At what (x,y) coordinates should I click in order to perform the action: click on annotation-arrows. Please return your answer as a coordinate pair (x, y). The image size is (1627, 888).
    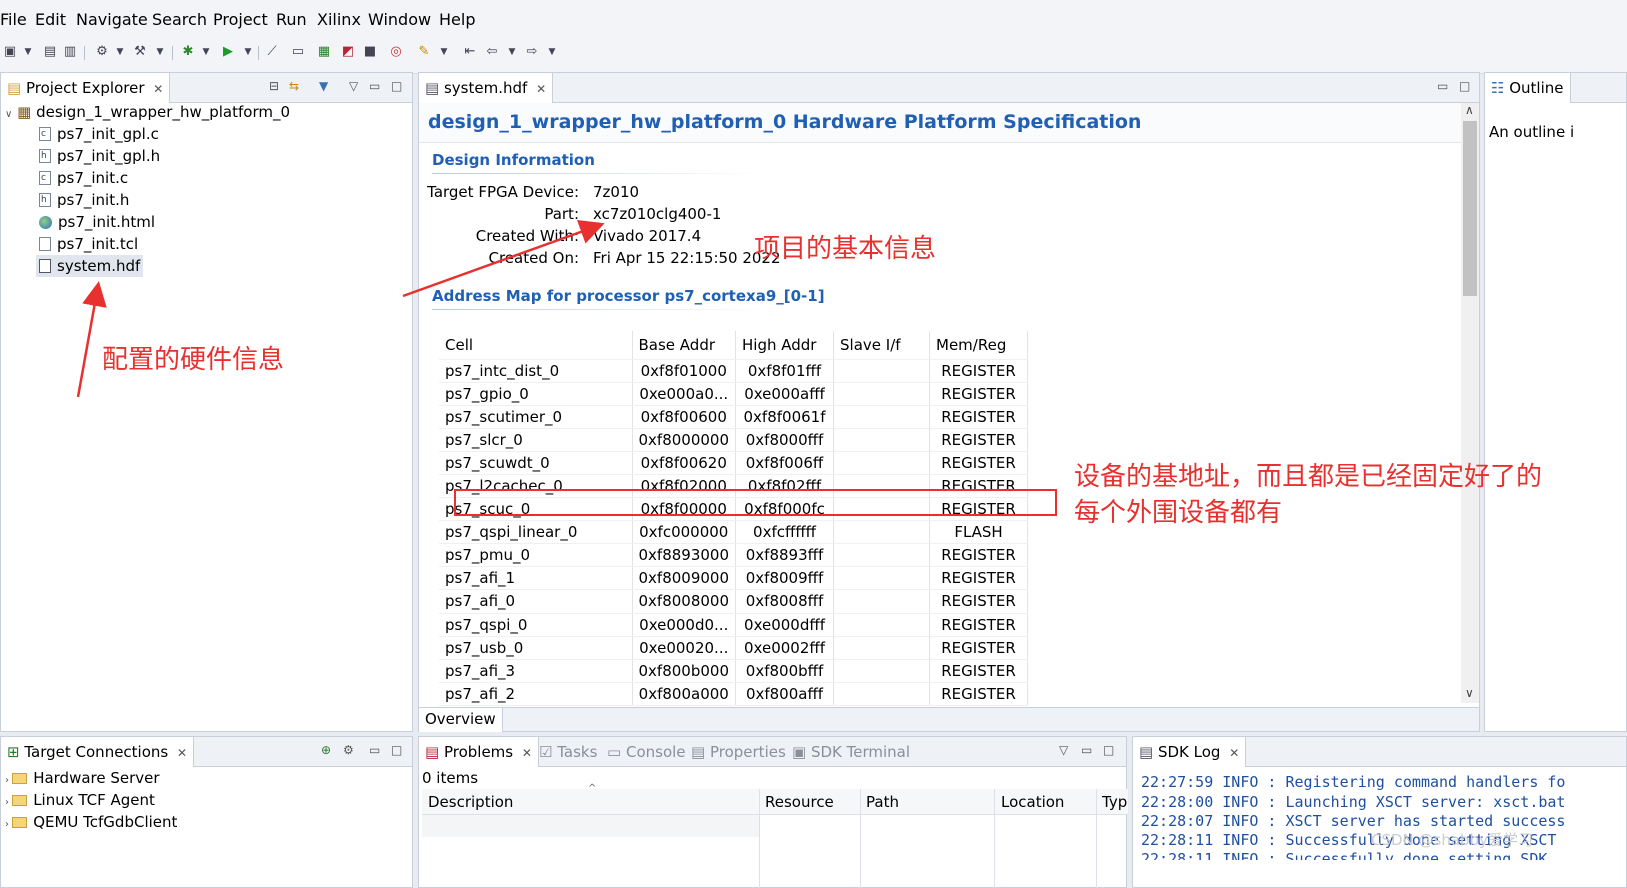
    Looking at the image, I should click on (340, 309).